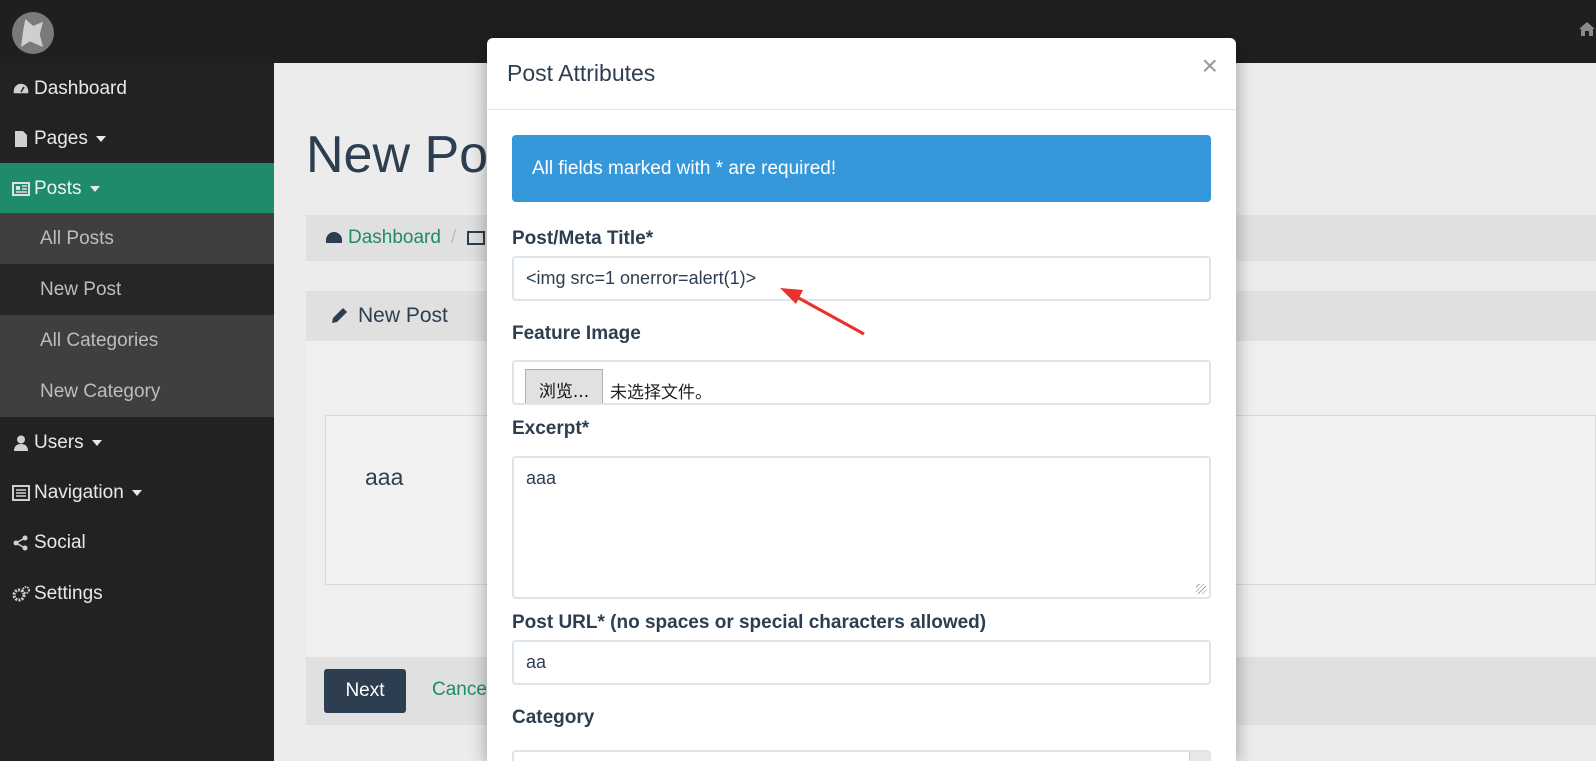  What do you see at coordinates (384, 477) in the screenshot?
I see `editor-text: aaa` at bounding box center [384, 477].